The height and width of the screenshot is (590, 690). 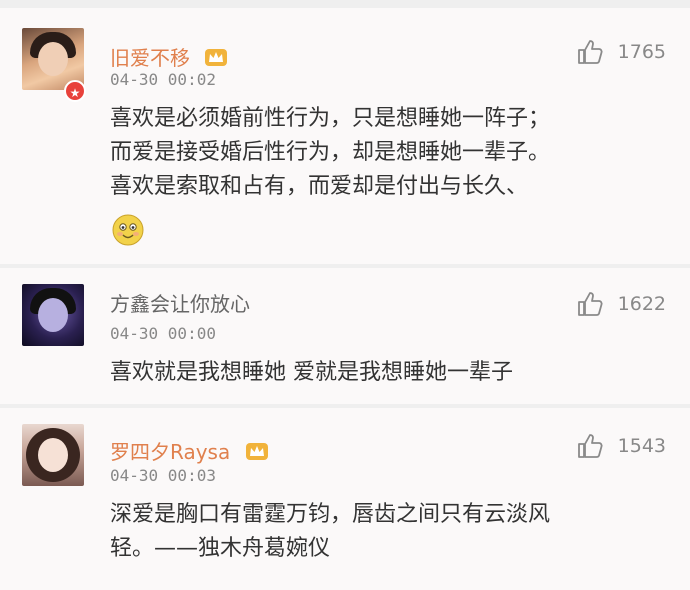 What do you see at coordinates (330, 152) in the screenshot?
I see `comment-line: 而爱是接受婚后性行为，却是想睡她一辈子。` at bounding box center [330, 152].